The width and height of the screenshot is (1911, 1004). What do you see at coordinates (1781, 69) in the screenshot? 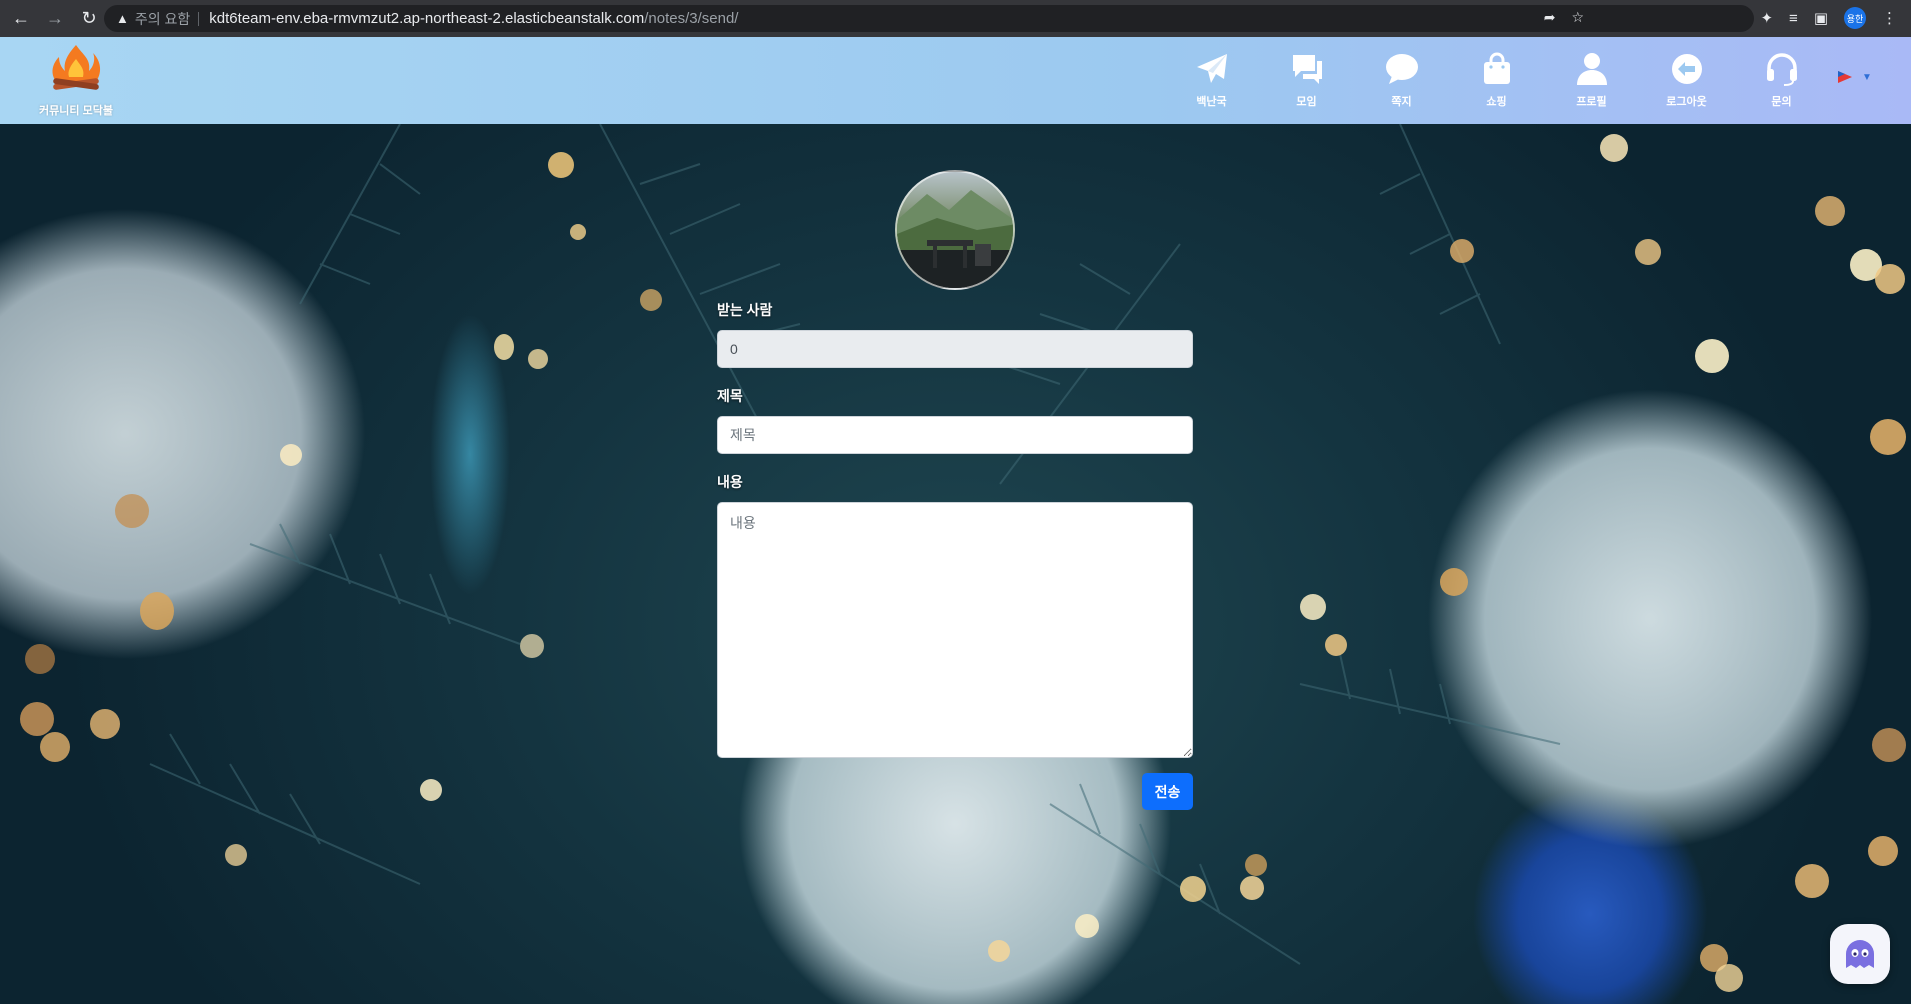
I see `headset-icon` at bounding box center [1781, 69].